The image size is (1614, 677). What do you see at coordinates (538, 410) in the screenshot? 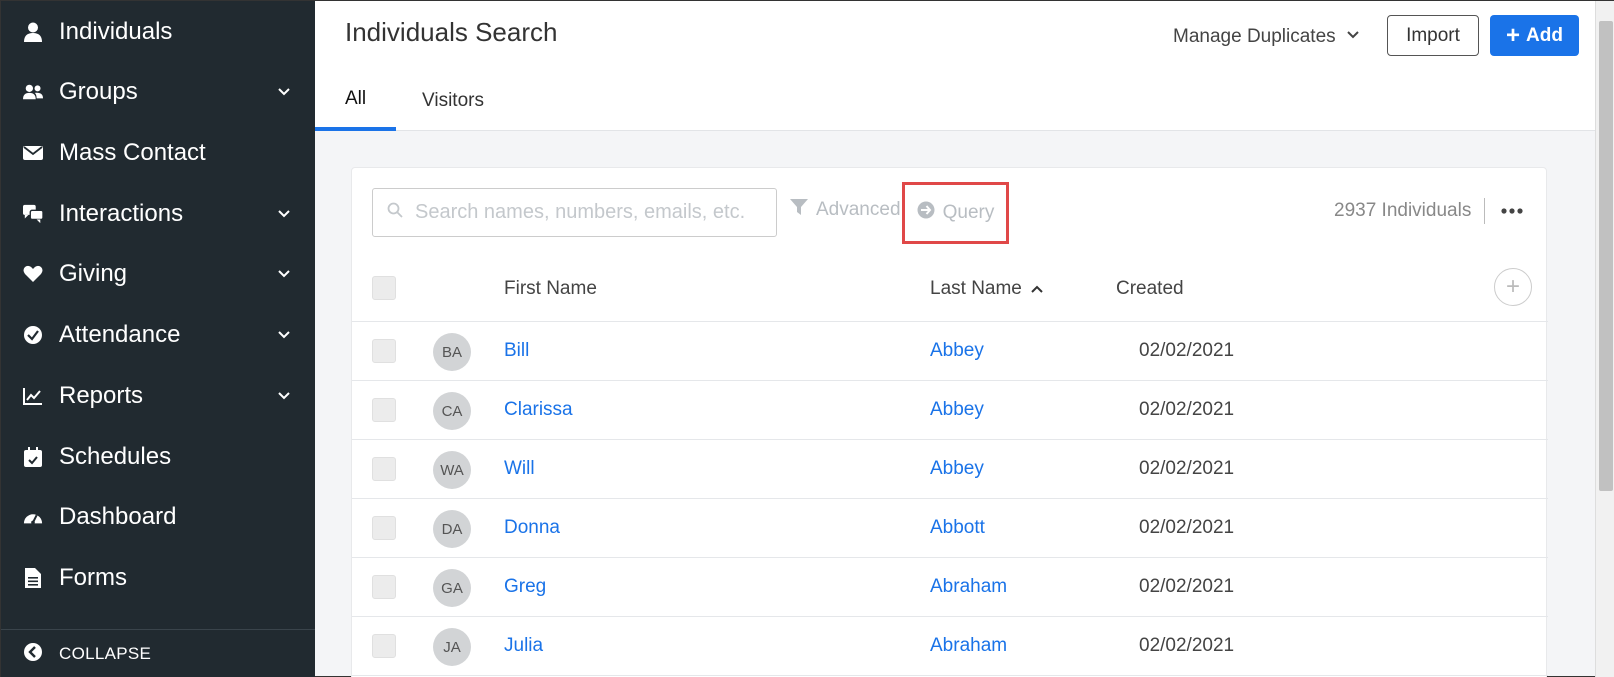
I see `first-name-link: Clarissa` at bounding box center [538, 410].